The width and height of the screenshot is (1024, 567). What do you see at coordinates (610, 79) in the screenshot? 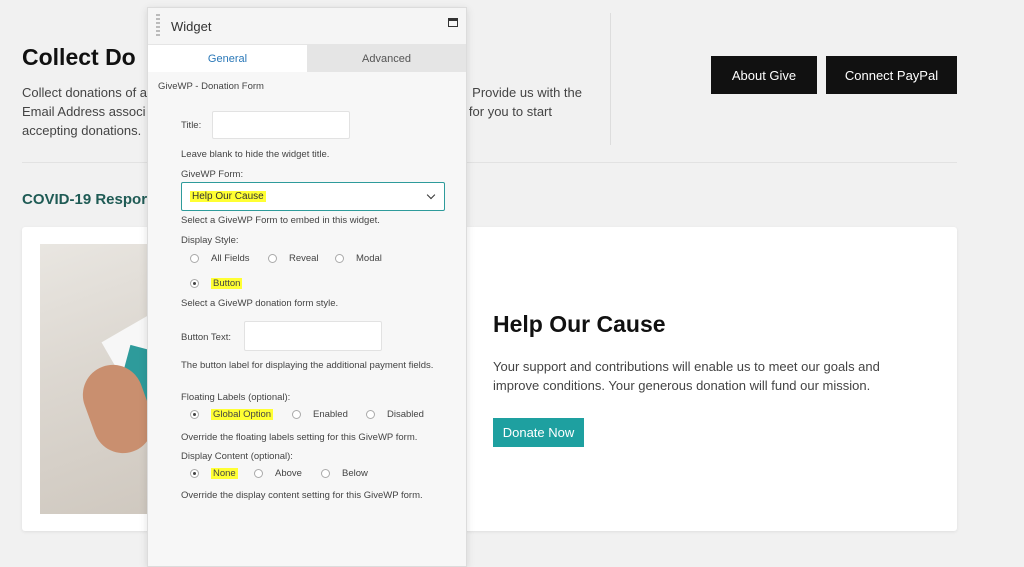
I see `header-divider` at bounding box center [610, 79].